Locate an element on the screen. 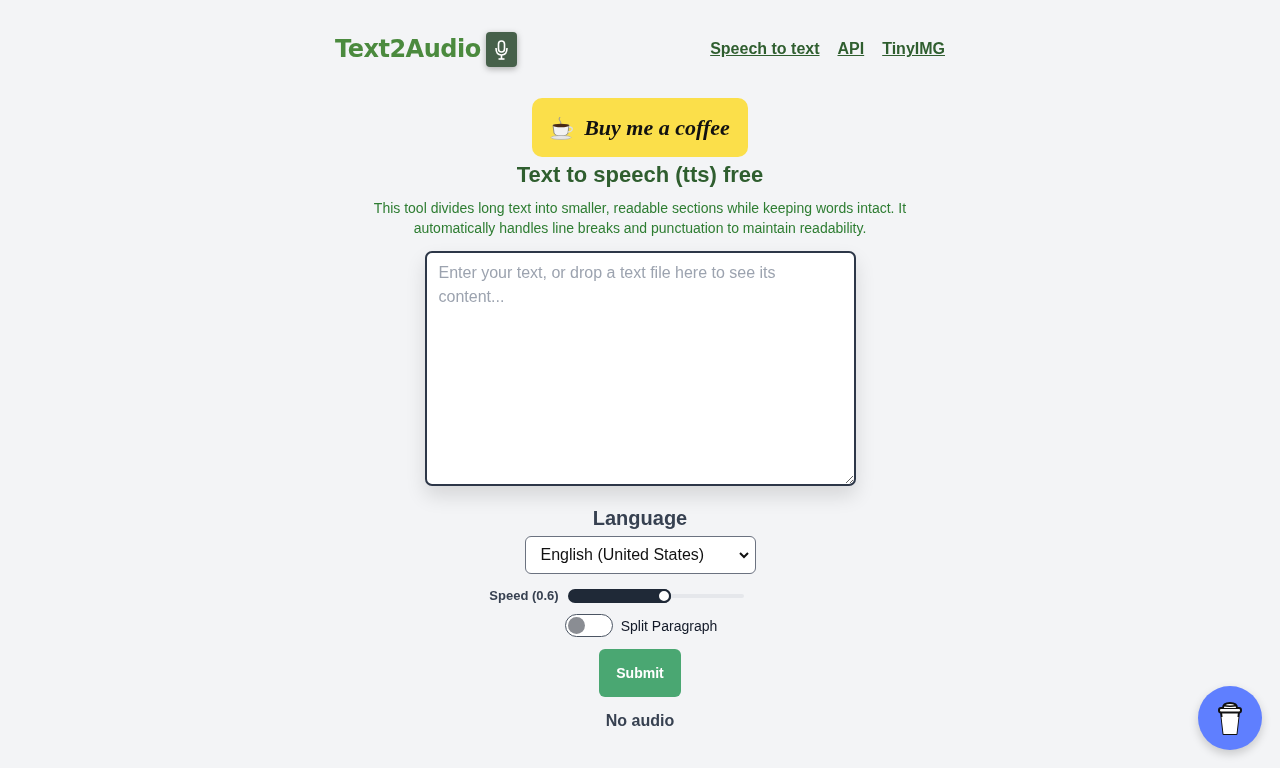  split-paragraph-label: Split Paragraph is located at coordinates (669, 625).